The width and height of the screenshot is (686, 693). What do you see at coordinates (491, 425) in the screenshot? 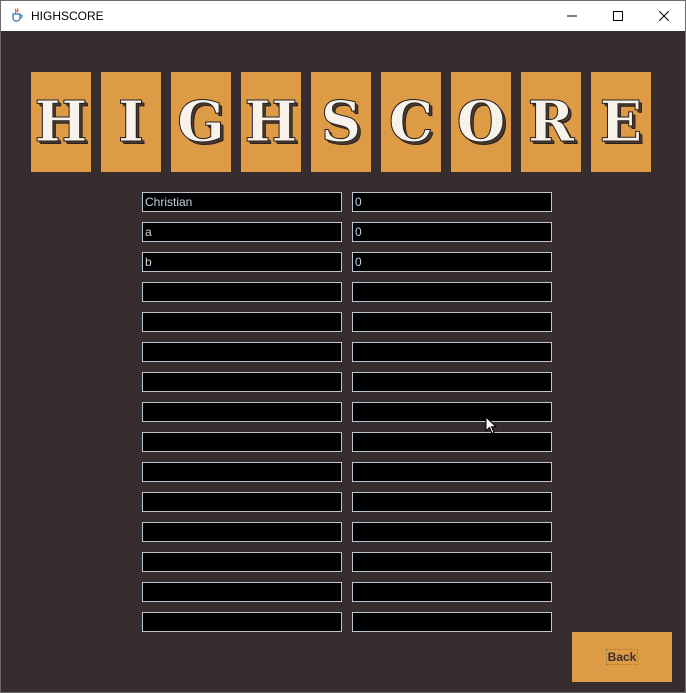
I see `mouse-pointer-icon` at bounding box center [491, 425].